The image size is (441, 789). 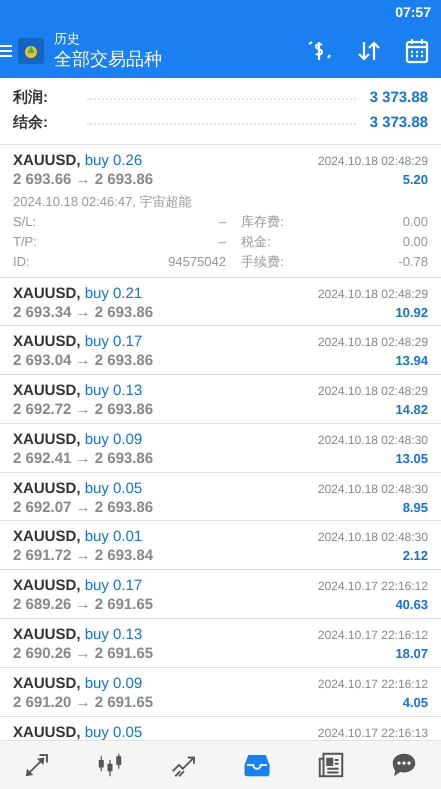 I want to click on detail-label: ID:, so click(x=22, y=261).